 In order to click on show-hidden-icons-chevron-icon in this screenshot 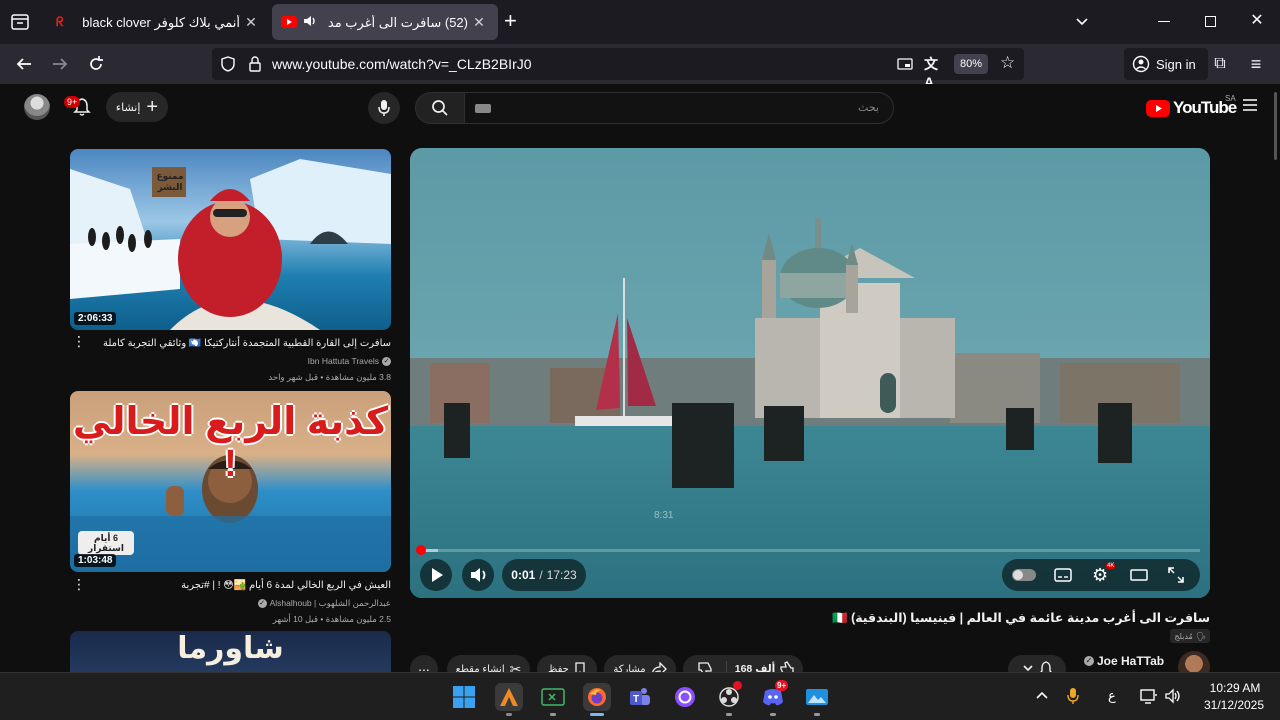, I will do `click(1042, 696)`.